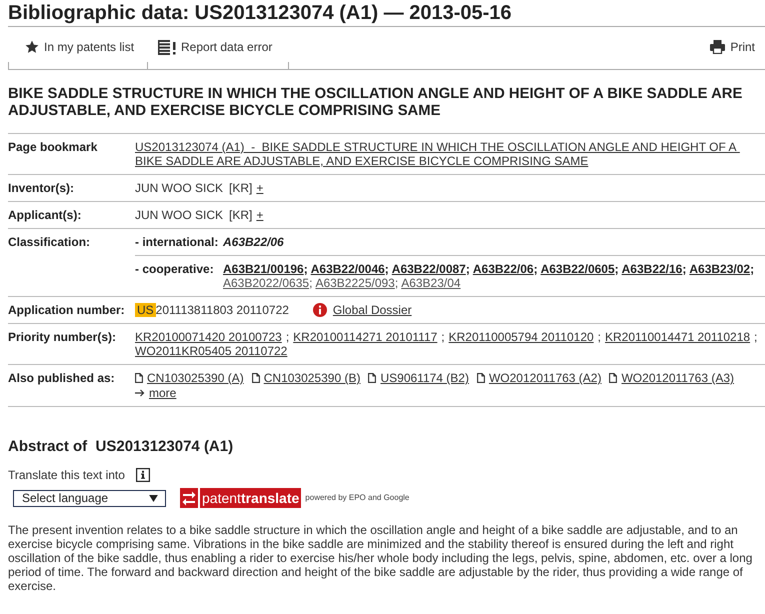  Describe the element at coordinates (577, 269) in the screenshot. I see `classification-link: A63B22/0605` at that location.